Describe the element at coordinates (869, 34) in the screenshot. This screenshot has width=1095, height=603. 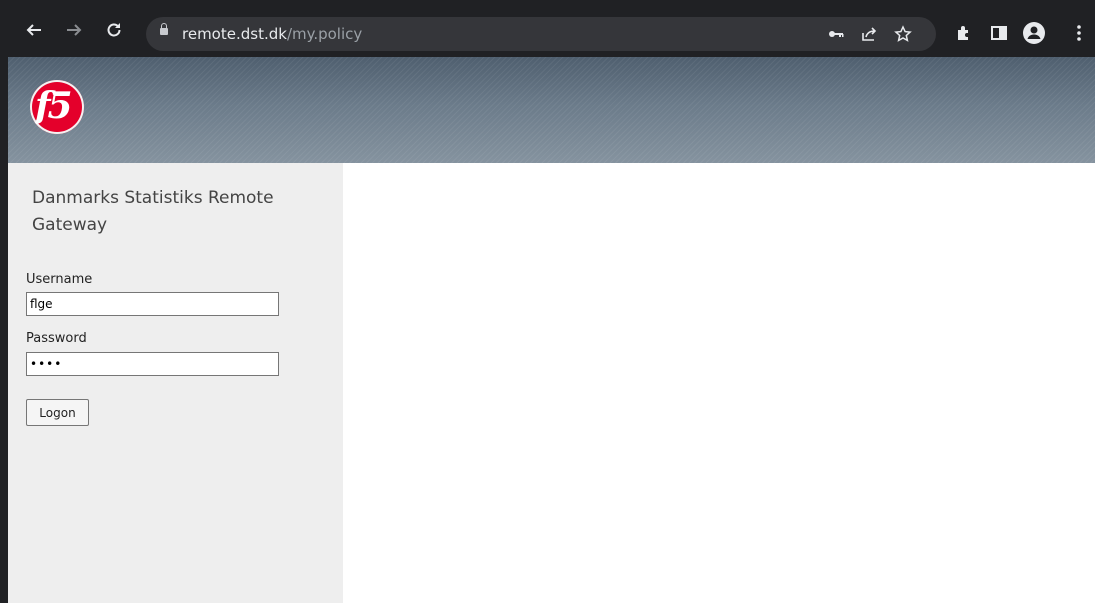
I see `share-icon` at that location.